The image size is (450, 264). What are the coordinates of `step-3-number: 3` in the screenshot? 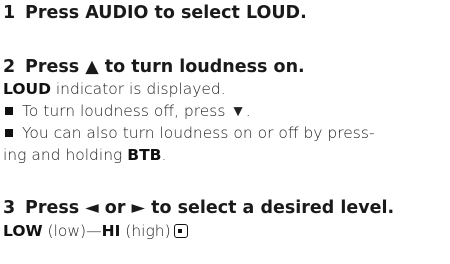 It's located at (9, 208).